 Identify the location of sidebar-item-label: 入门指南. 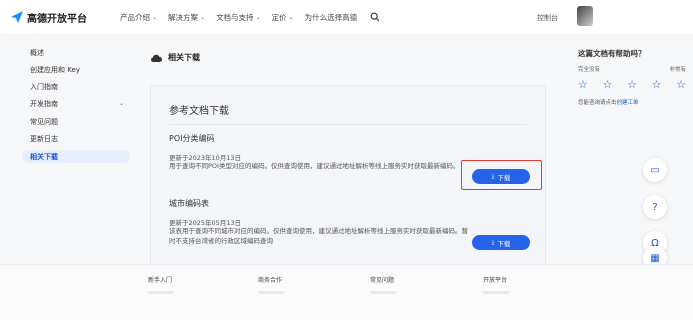
(44, 86).